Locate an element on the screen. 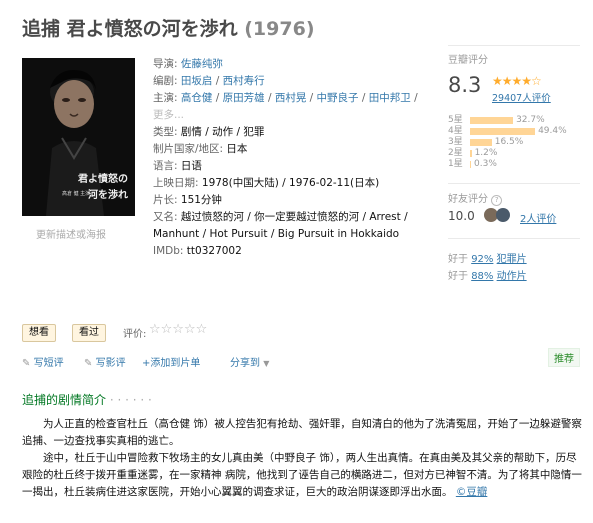 The width and height of the screenshot is (593, 523). rating-bar-label: 5星 is located at coordinates (455, 120).